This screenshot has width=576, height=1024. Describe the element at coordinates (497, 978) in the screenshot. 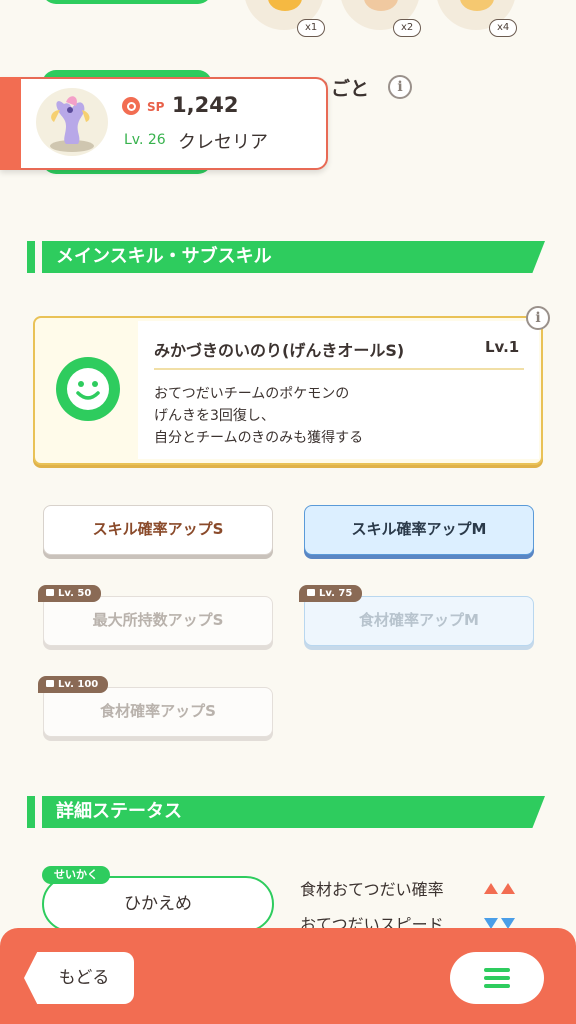

I see `menu-button` at that location.